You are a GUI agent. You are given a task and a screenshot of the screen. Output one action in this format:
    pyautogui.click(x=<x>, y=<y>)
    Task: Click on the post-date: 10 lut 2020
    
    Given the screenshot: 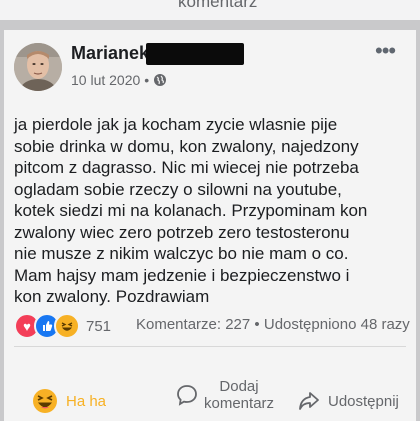 What is the action you would take?
    pyautogui.click(x=105, y=80)
    